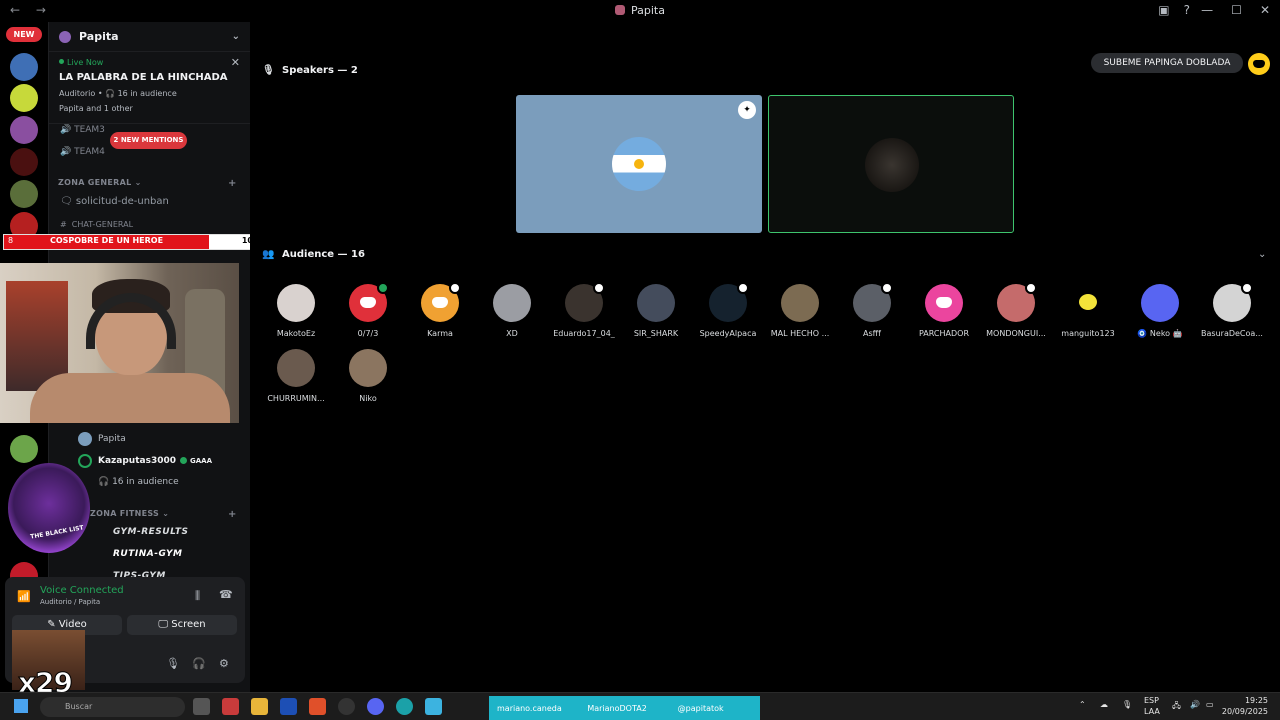  I want to click on notepad-icon, so click(433, 706).